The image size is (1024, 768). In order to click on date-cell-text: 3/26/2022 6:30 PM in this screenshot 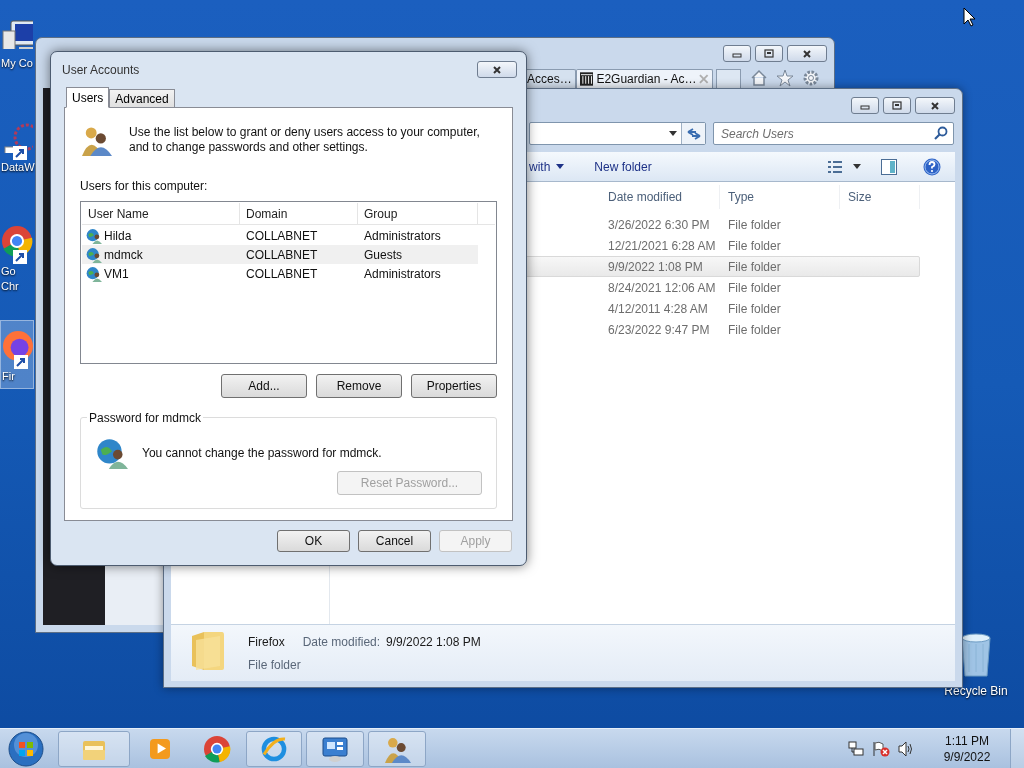, I will do `click(659, 225)`.